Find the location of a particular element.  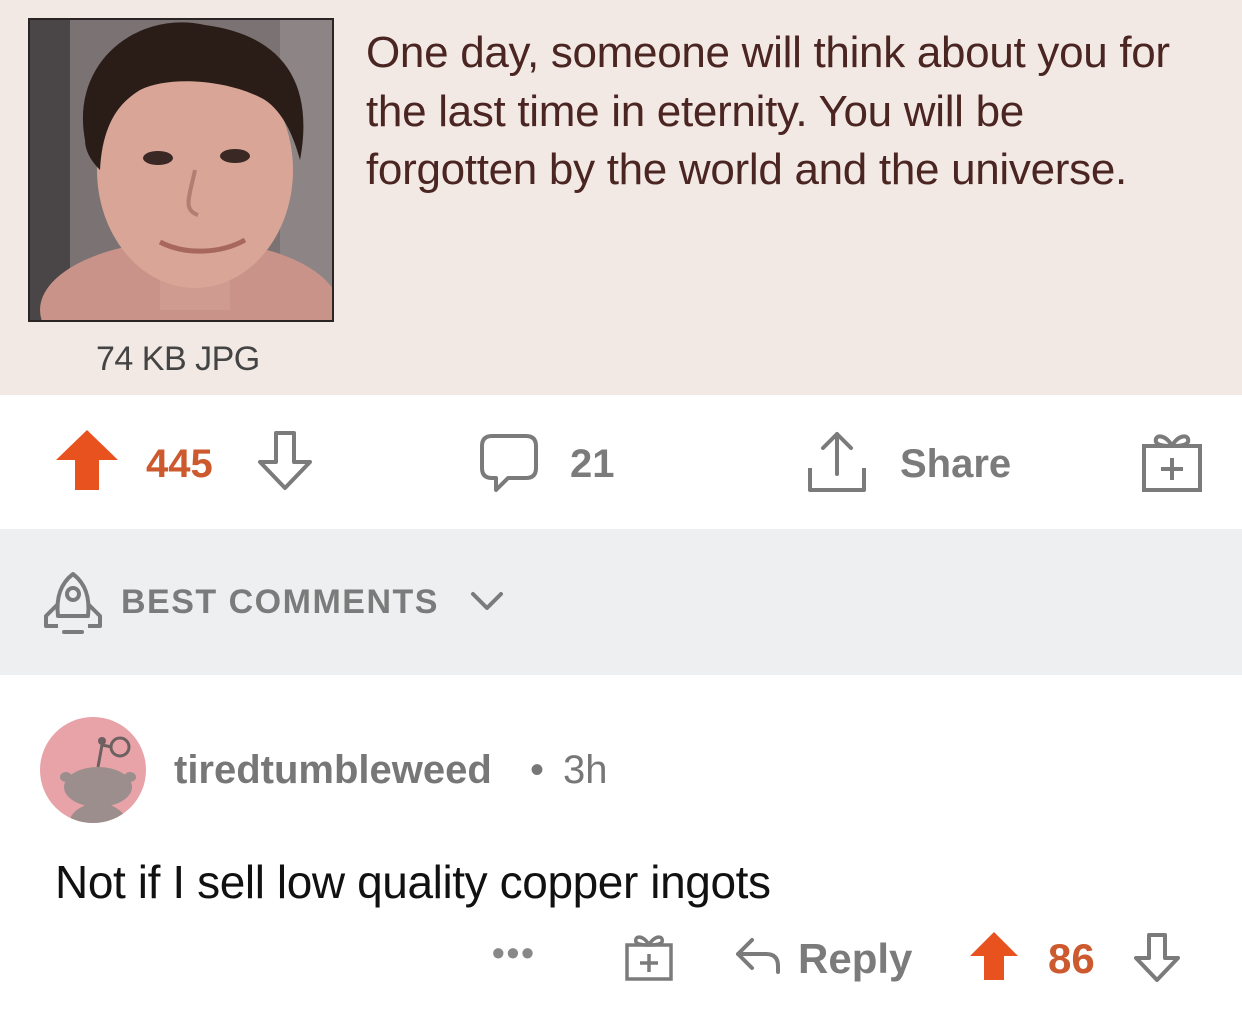

comment-icon is located at coordinates (509, 463).